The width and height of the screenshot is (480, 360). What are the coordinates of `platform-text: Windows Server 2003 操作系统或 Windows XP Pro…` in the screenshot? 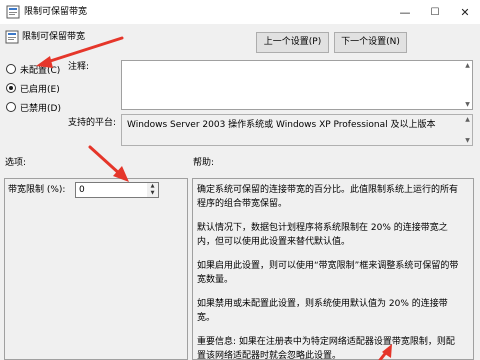 It's located at (281, 125).